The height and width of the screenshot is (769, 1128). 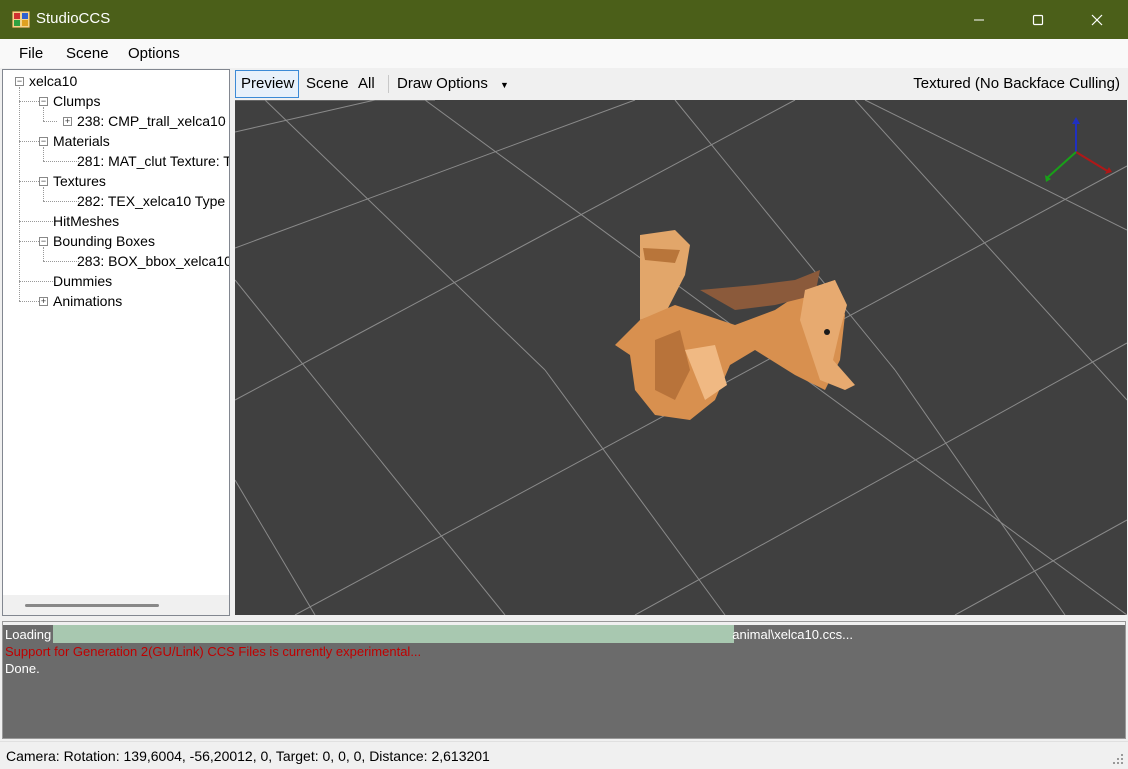 What do you see at coordinates (504, 85) in the screenshot?
I see `dropdown-arrow-icon: ▼` at bounding box center [504, 85].